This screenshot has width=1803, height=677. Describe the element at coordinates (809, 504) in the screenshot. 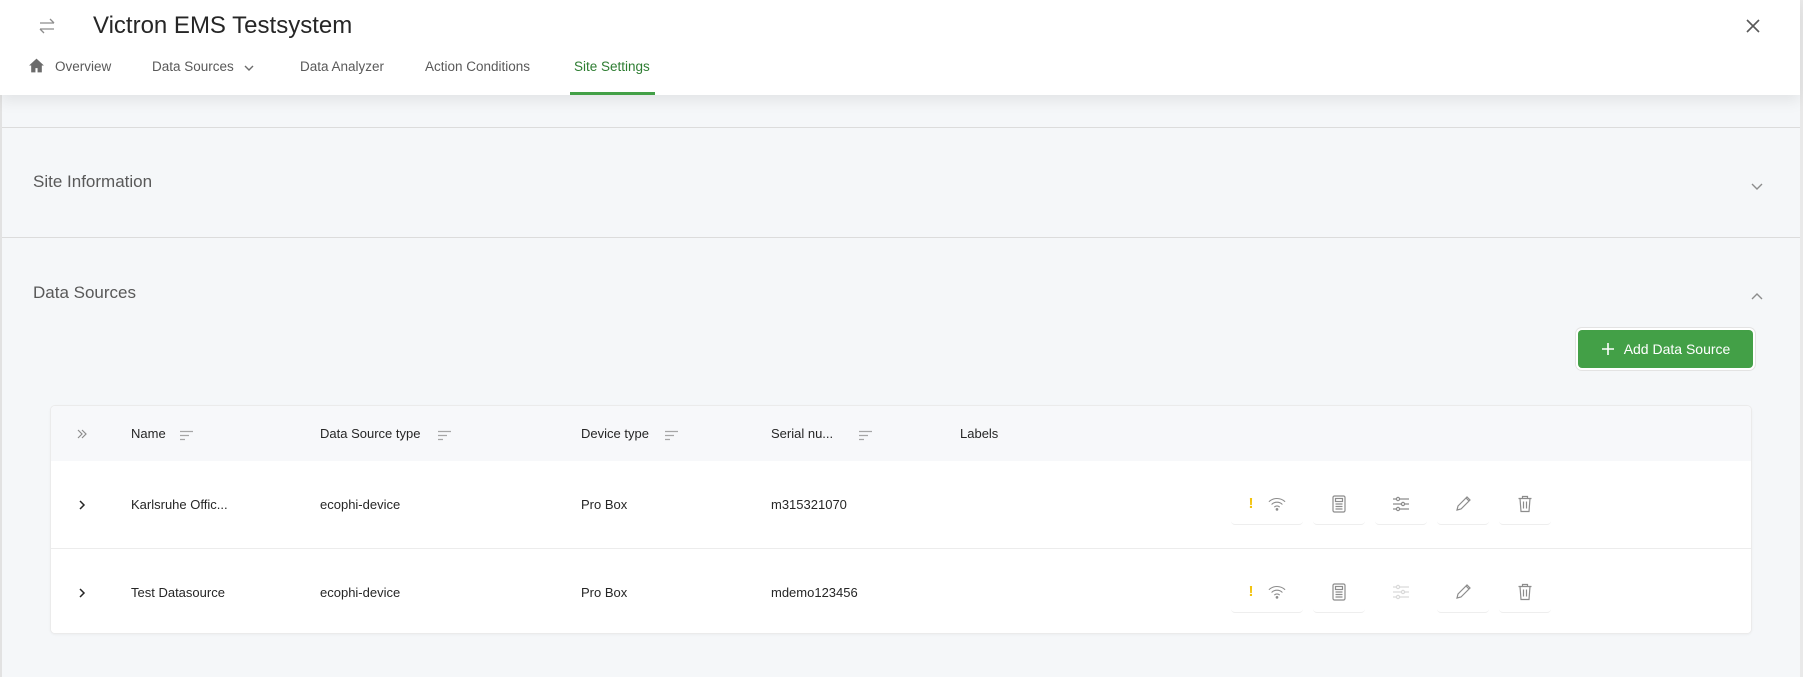

I see `cell-serial-number: m315321070` at that location.